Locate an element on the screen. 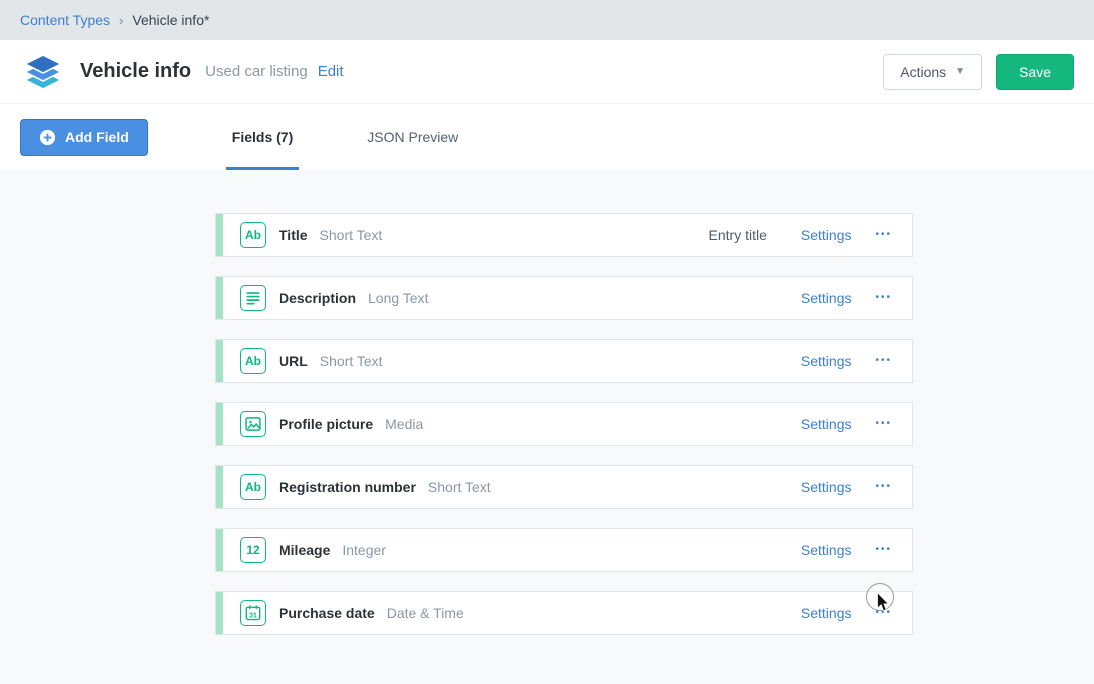 Image resolution: width=1094 pixels, height=684 pixels. plus-circle-icon is located at coordinates (47, 137).